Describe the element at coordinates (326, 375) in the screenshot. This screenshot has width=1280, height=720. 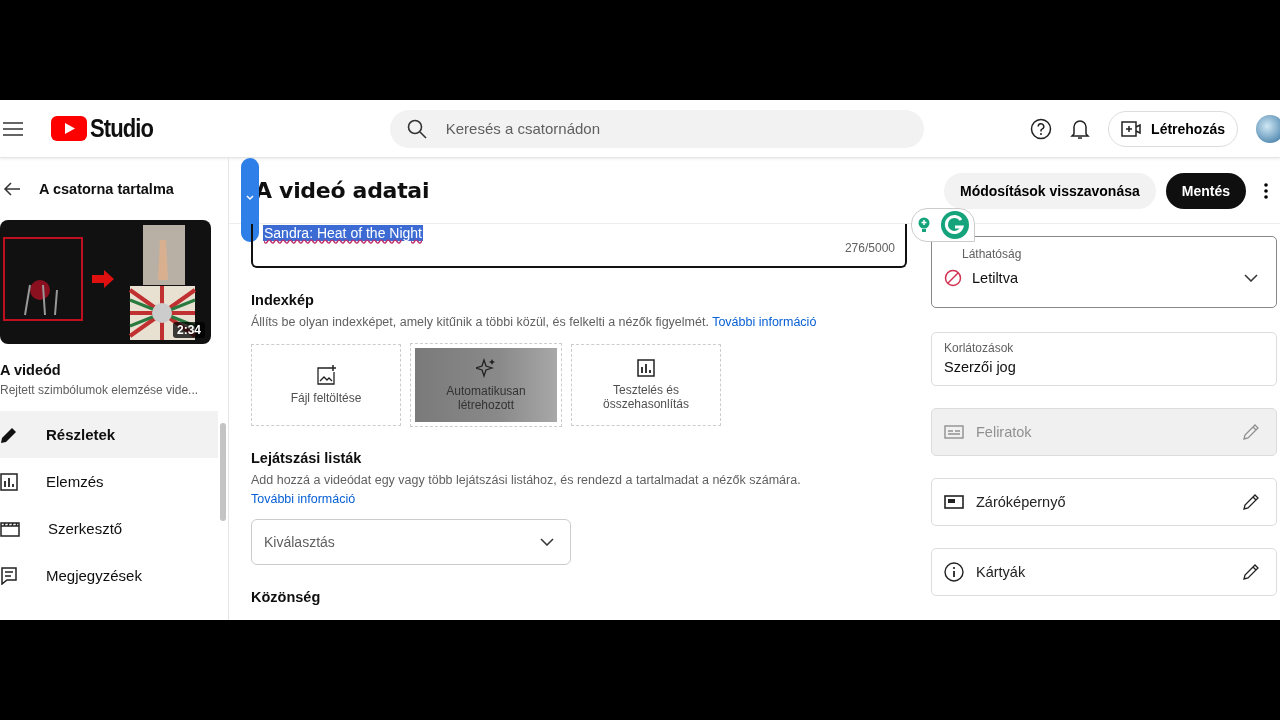
I see `image-add-icon` at that location.